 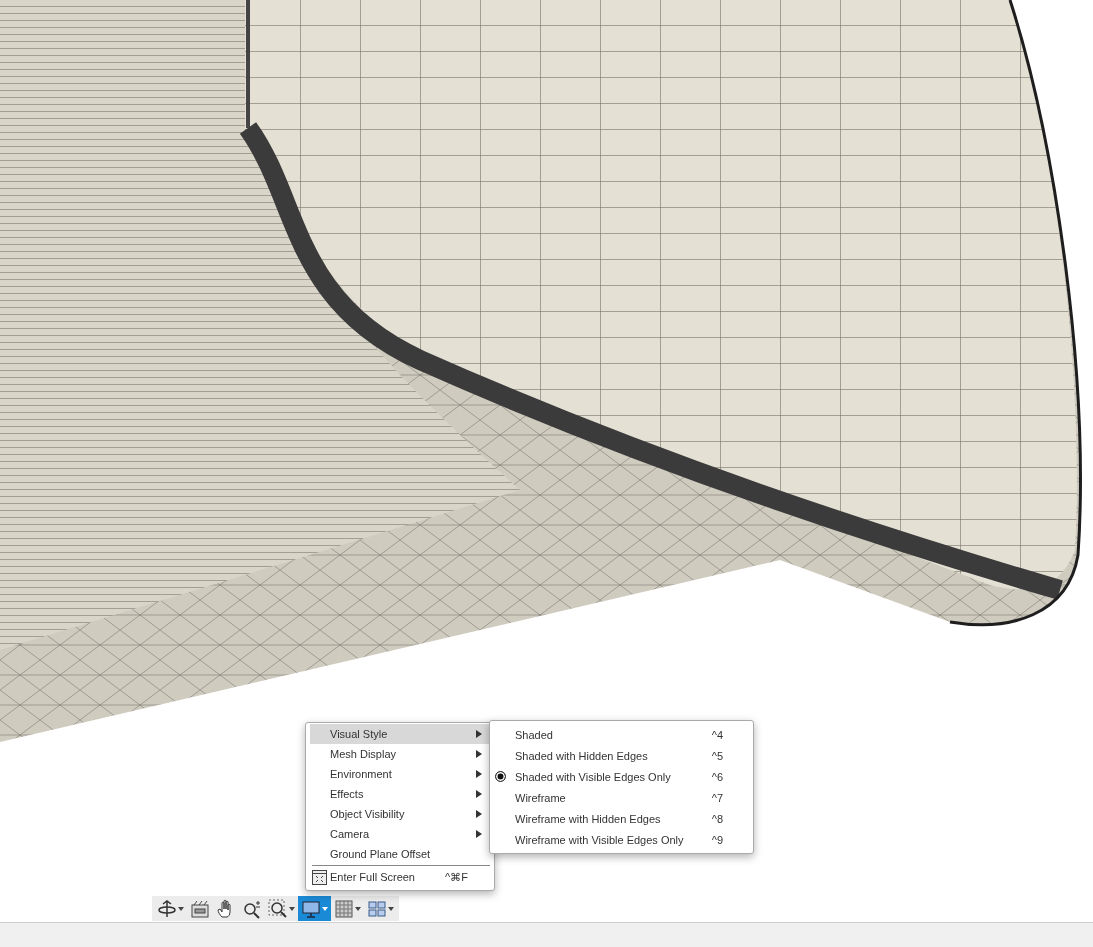 What do you see at coordinates (377, 908) in the screenshot?
I see `viewports-icon` at bounding box center [377, 908].